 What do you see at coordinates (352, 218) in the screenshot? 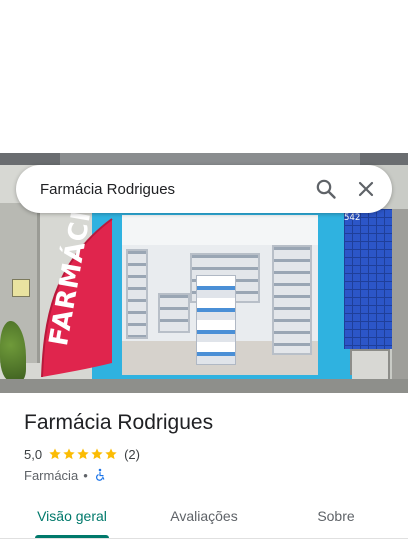
I see `building-number: 542` at bounding box center [352, 218].